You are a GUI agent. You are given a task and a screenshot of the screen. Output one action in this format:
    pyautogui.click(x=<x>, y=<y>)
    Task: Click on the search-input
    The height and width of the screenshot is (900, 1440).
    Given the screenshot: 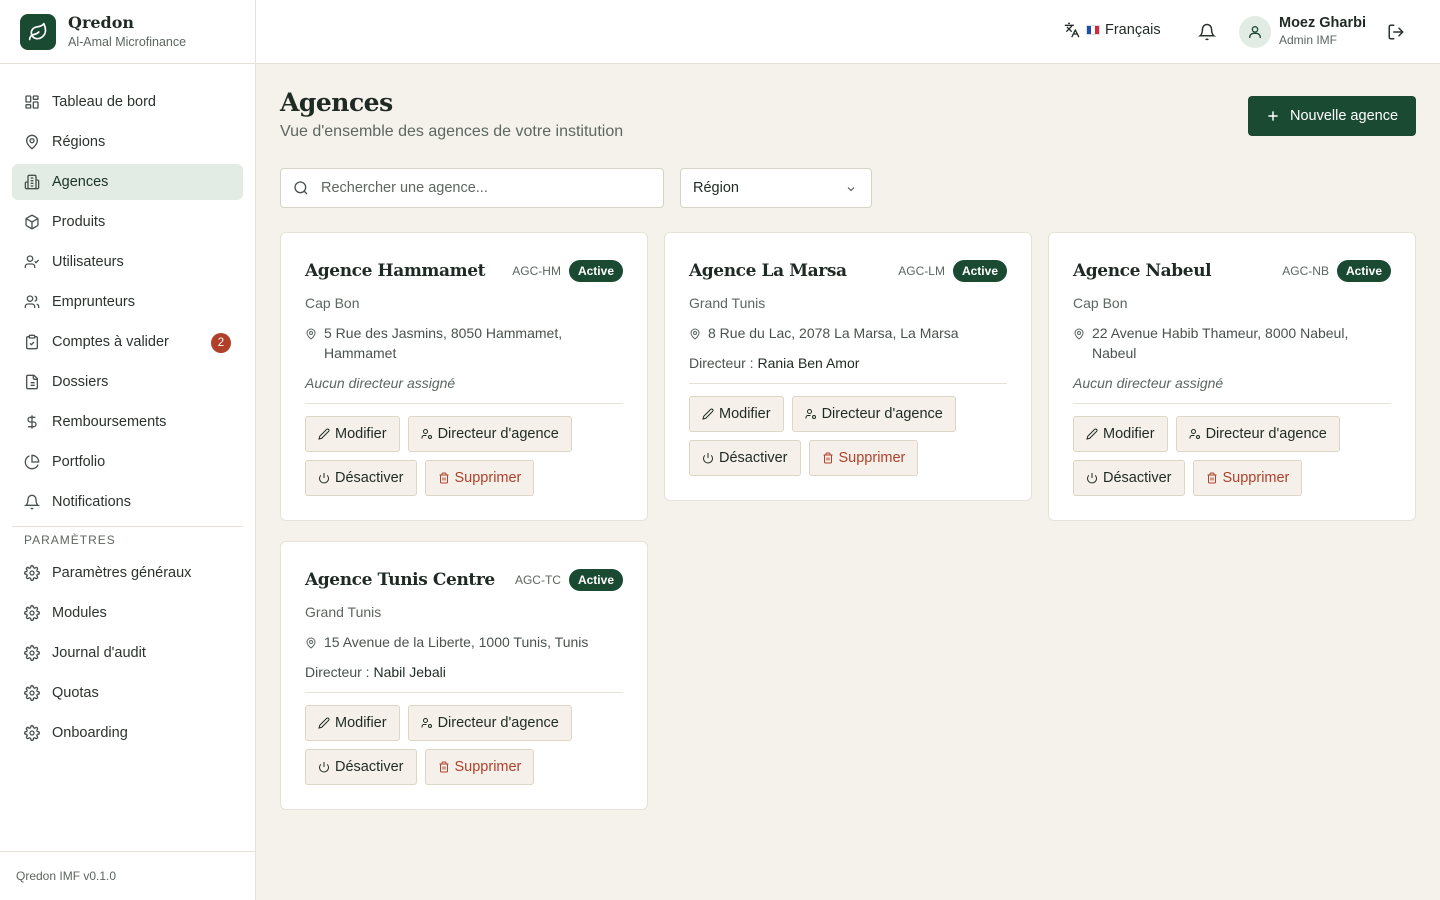 What is the action you would take?
    pyautogui.click(x=481, y=188)
    